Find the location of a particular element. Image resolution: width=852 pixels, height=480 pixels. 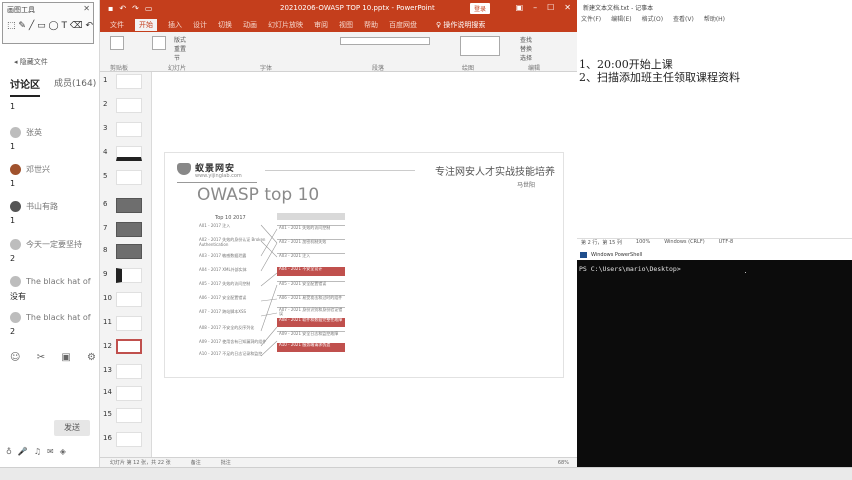

owasp-2017-item: A10 - 2017 不足的日志记录和监控 is located at coordinates (231, 353).